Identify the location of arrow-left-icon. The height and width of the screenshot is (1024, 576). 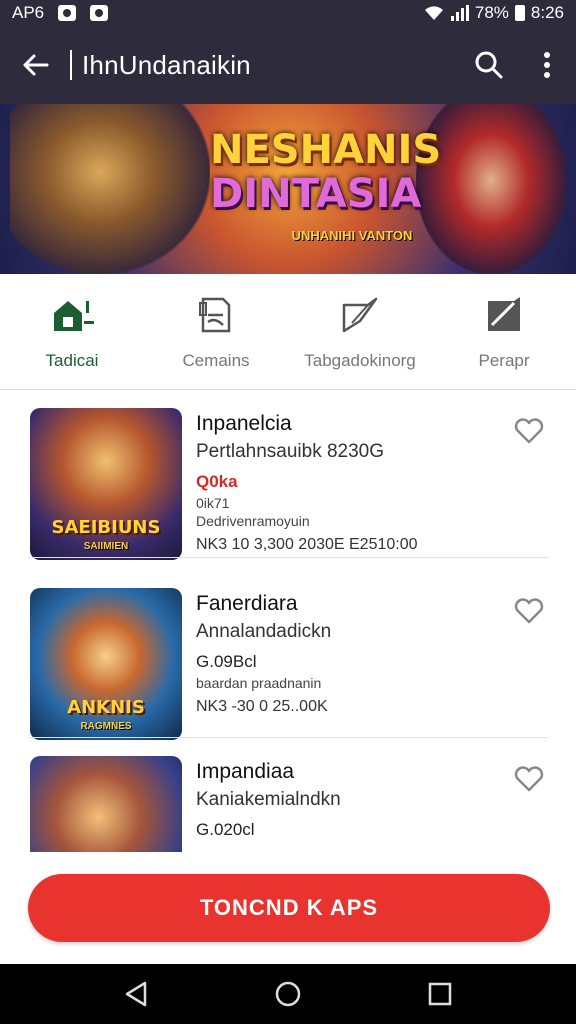
(36, 65).